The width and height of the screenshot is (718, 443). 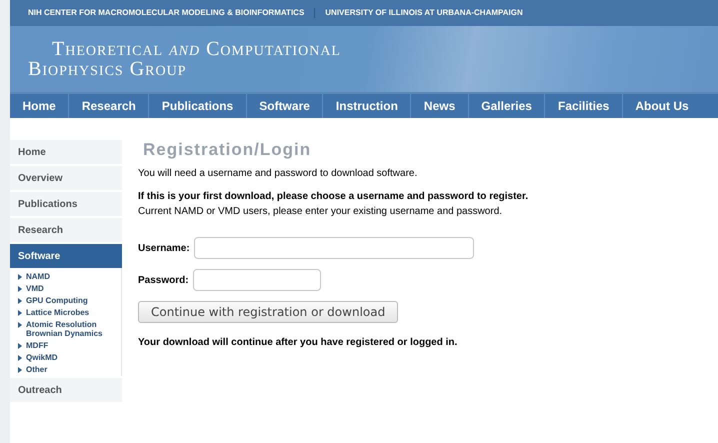 What do you see at coordinates (163, 281) in the screenshot?
I see `field-label: Password:` at bounding box center [163, 281].